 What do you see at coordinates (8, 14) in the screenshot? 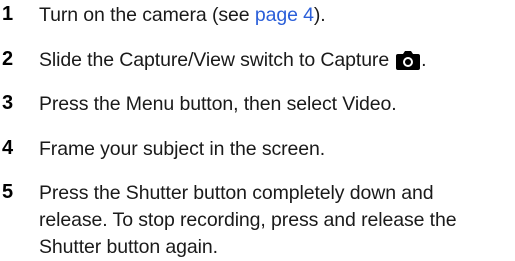
I see `step-number: 1` at bounding box center [8, 14].